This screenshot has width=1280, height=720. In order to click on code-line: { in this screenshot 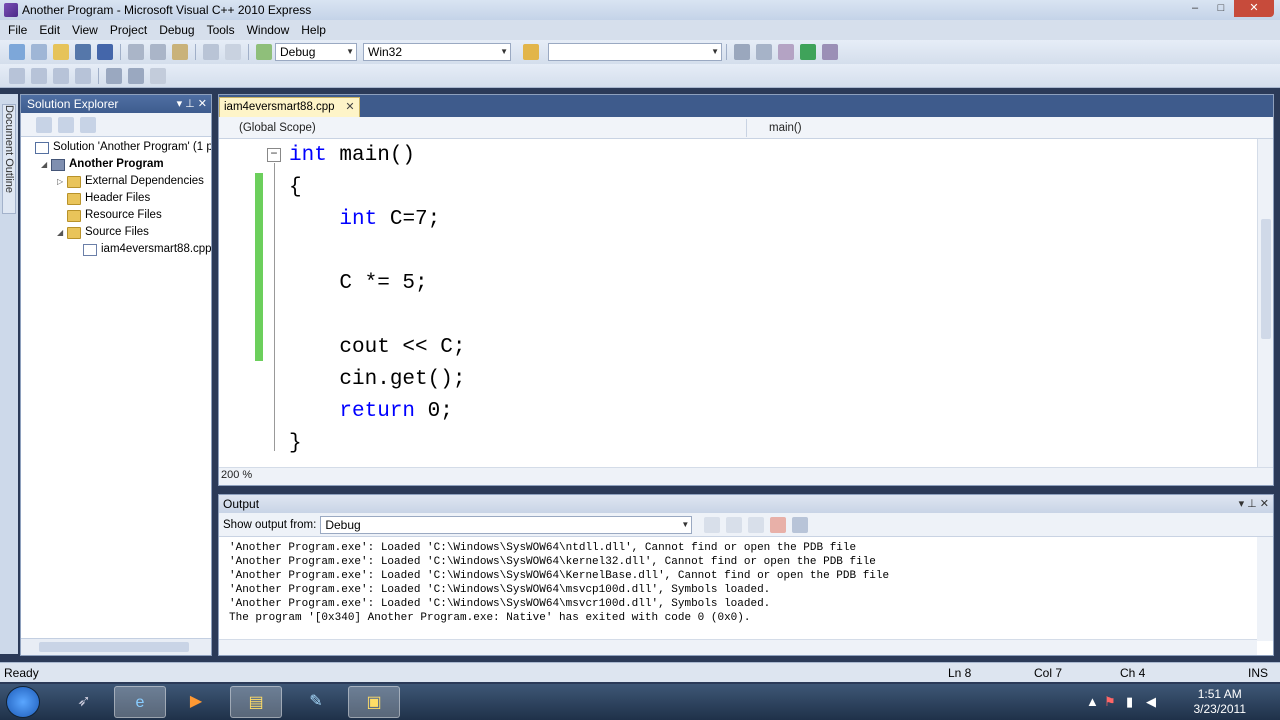, I will do `click(295, 188)`.